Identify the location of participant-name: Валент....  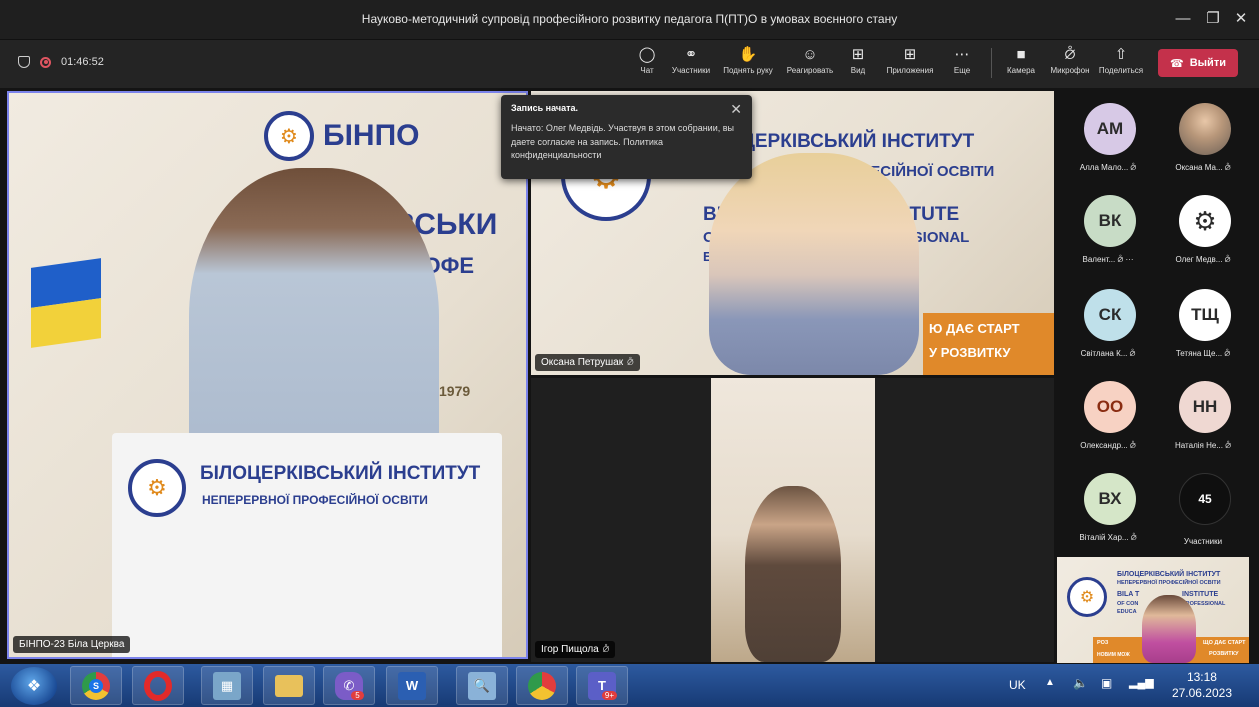
(1099, 259).